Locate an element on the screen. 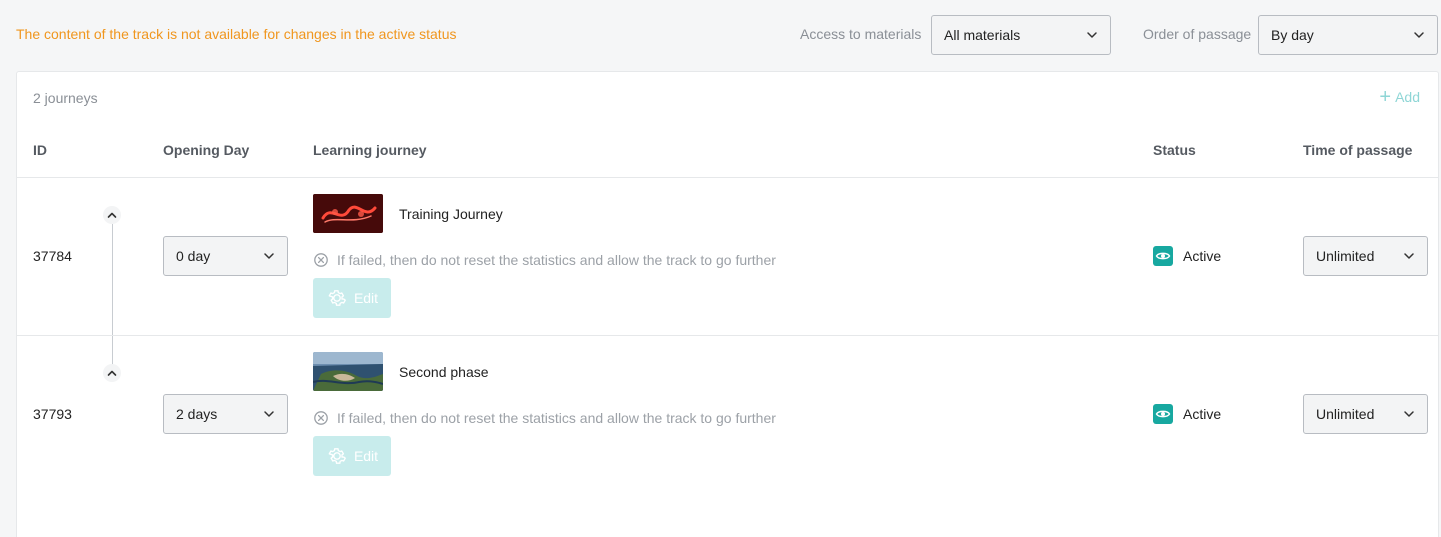 This screenshot has height=537, width=1441. journey-name: Second phase is located at coordinates (444, 372).